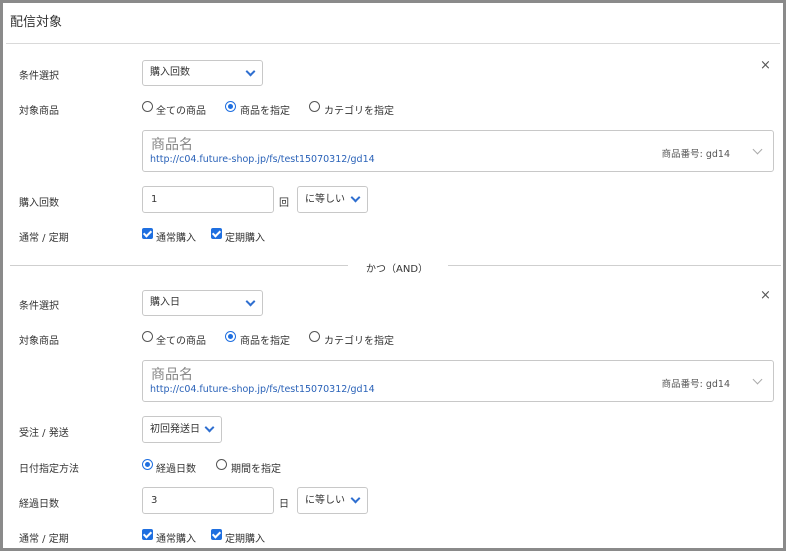 The width and height of the screenshot is (786, 551). What do you see at coordinates (39, 203) in the screenshot?
I see `purchase-count-label: 購入回数` at bounding box center [39, 203].